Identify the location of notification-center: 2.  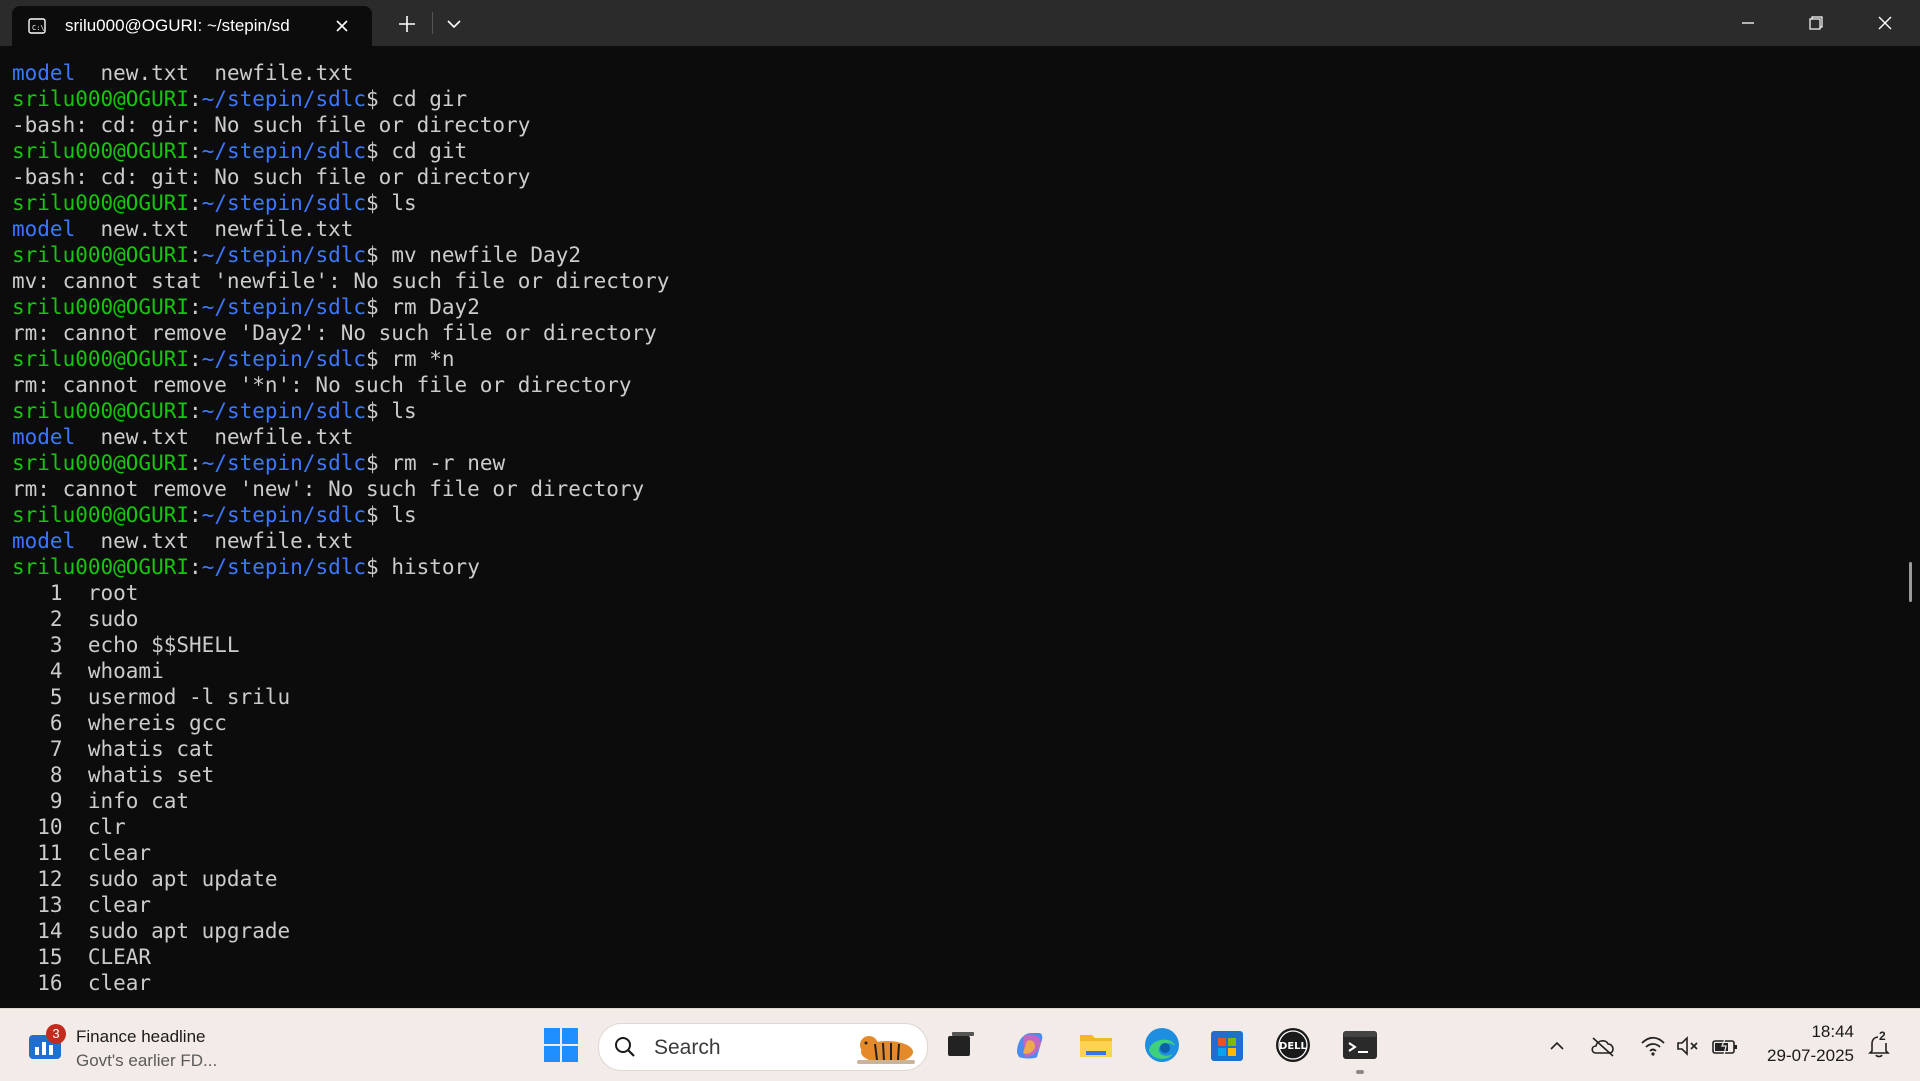
(1879, 1045).